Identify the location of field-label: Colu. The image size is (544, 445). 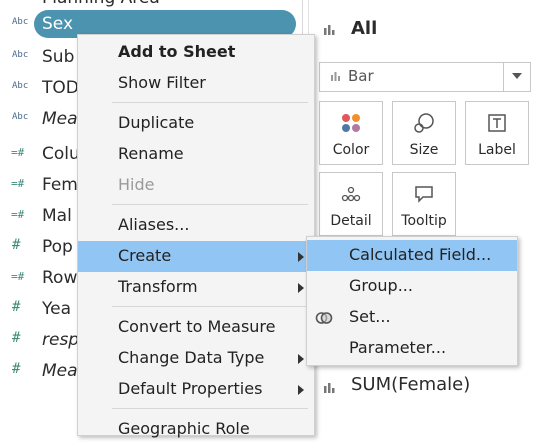
(61, 154).